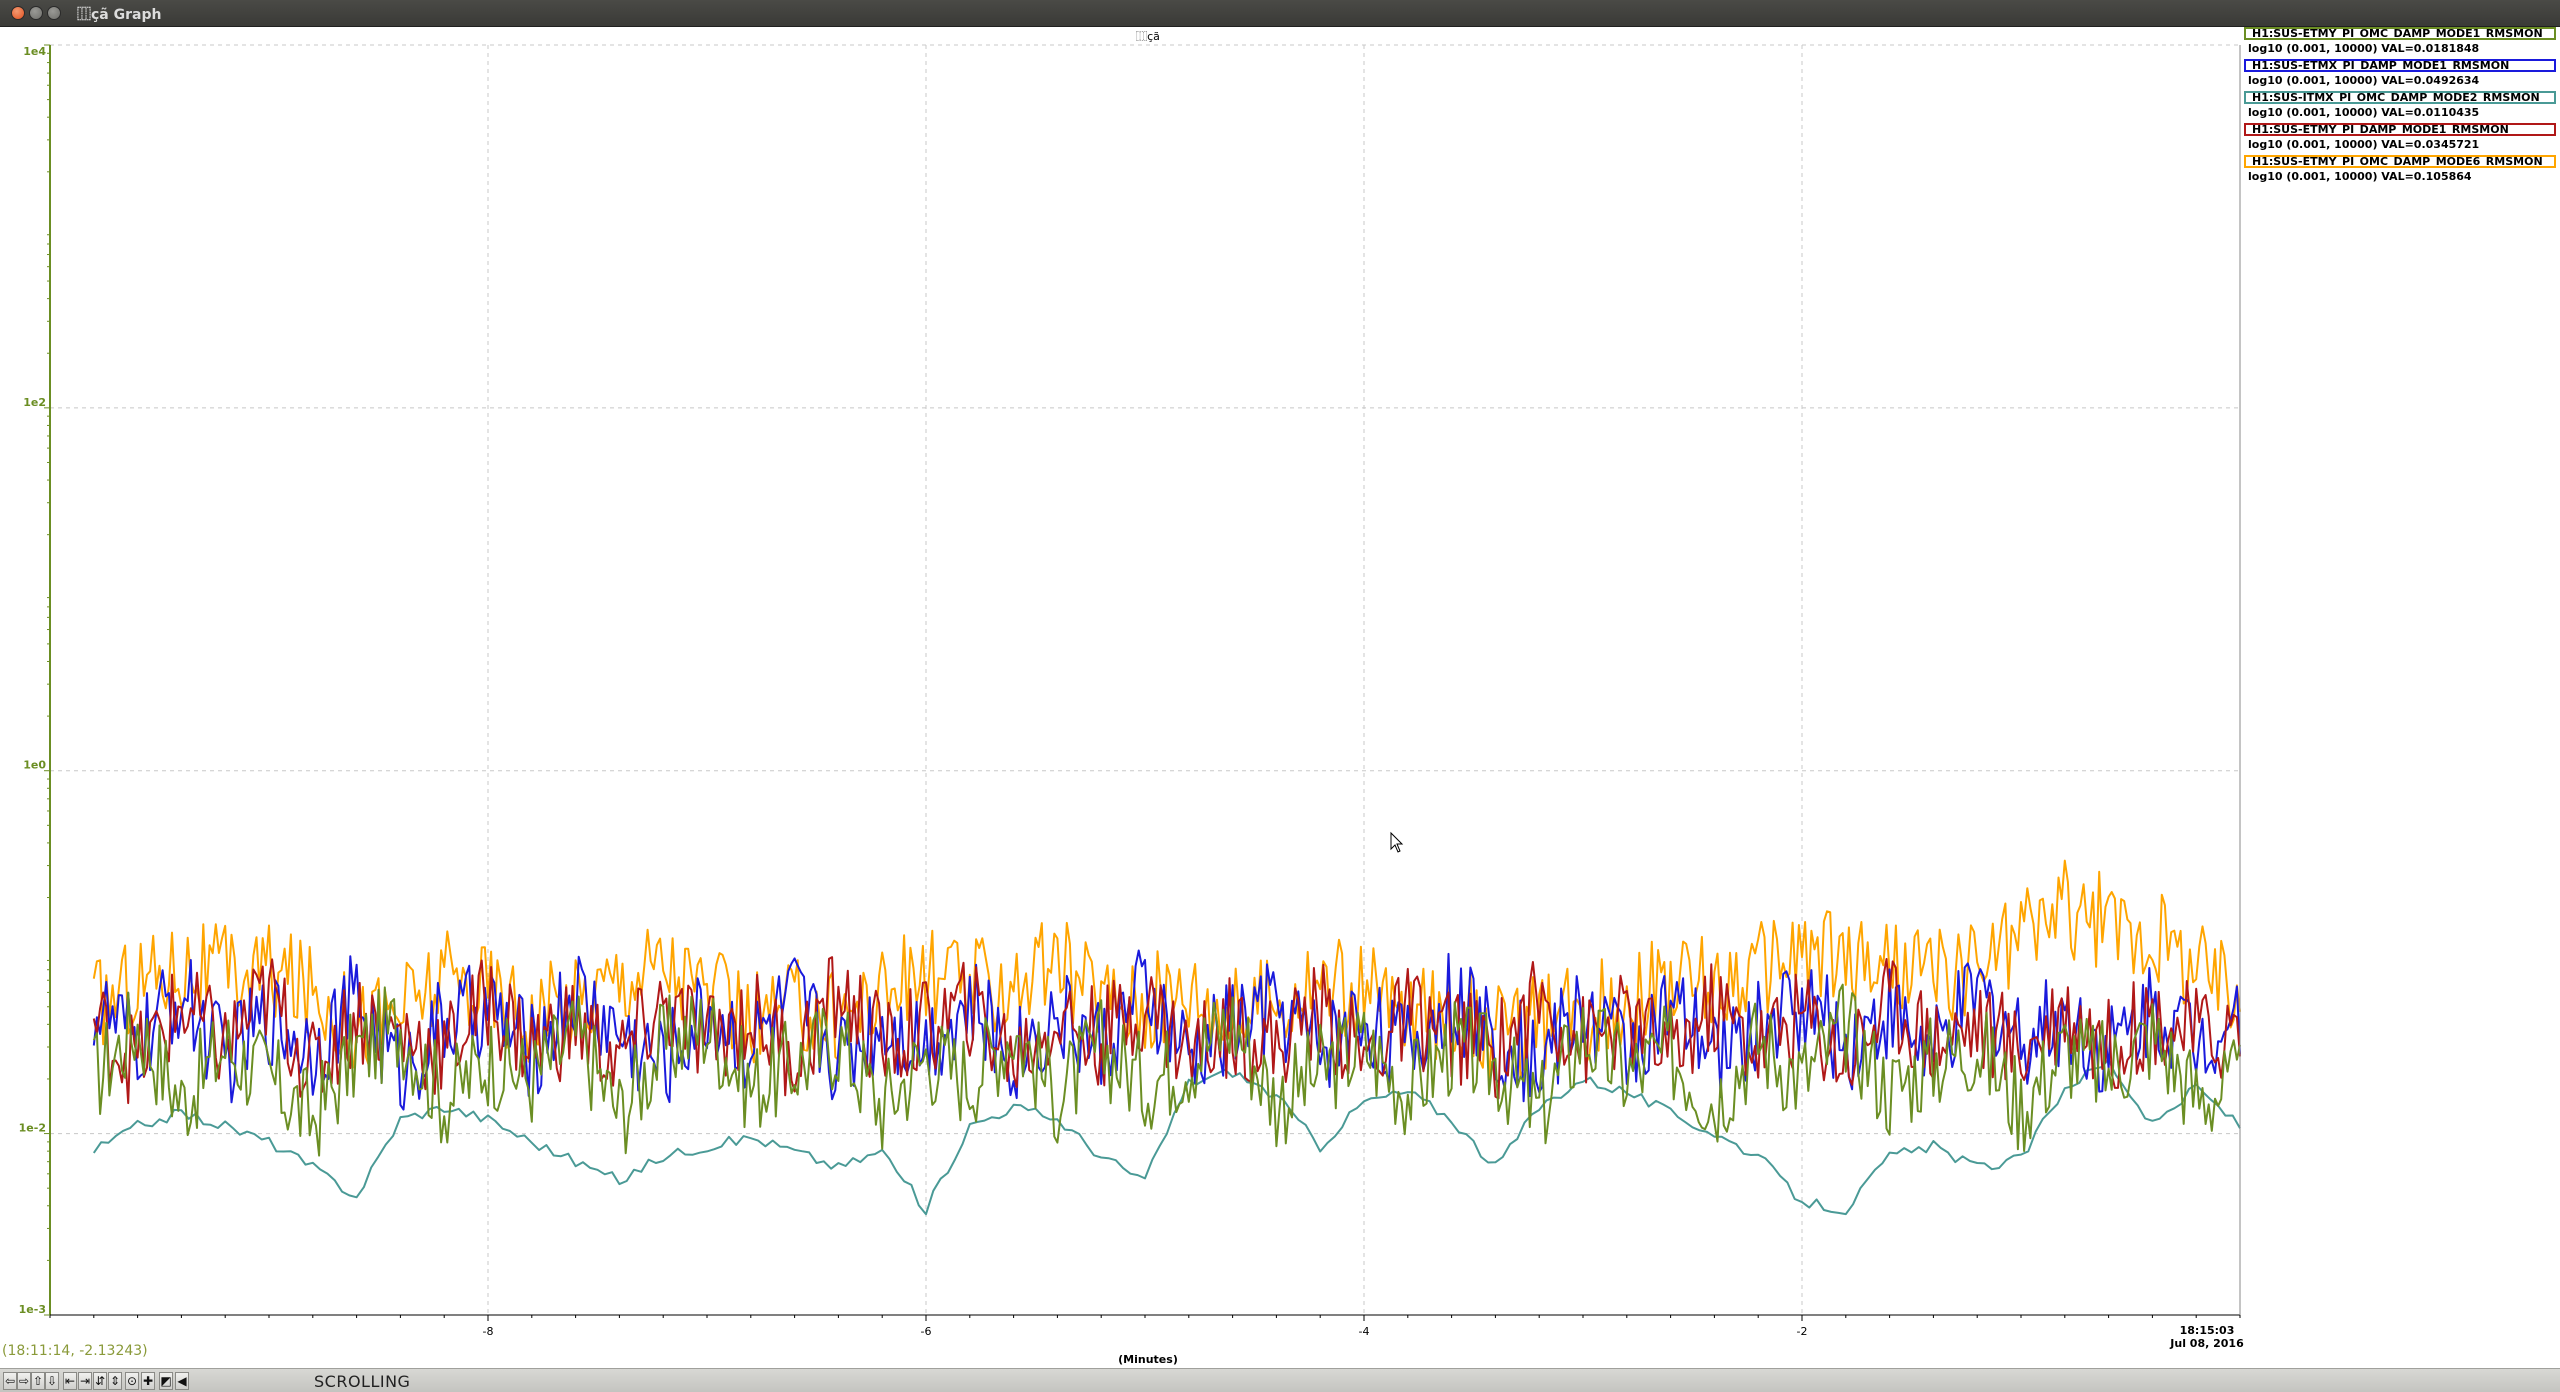 This screenshot has width=2560, height=1392. Describe the element at coordinates (115, 1381) in the screenshot. I see `zoom-y-out-button: ⇕` at that location.